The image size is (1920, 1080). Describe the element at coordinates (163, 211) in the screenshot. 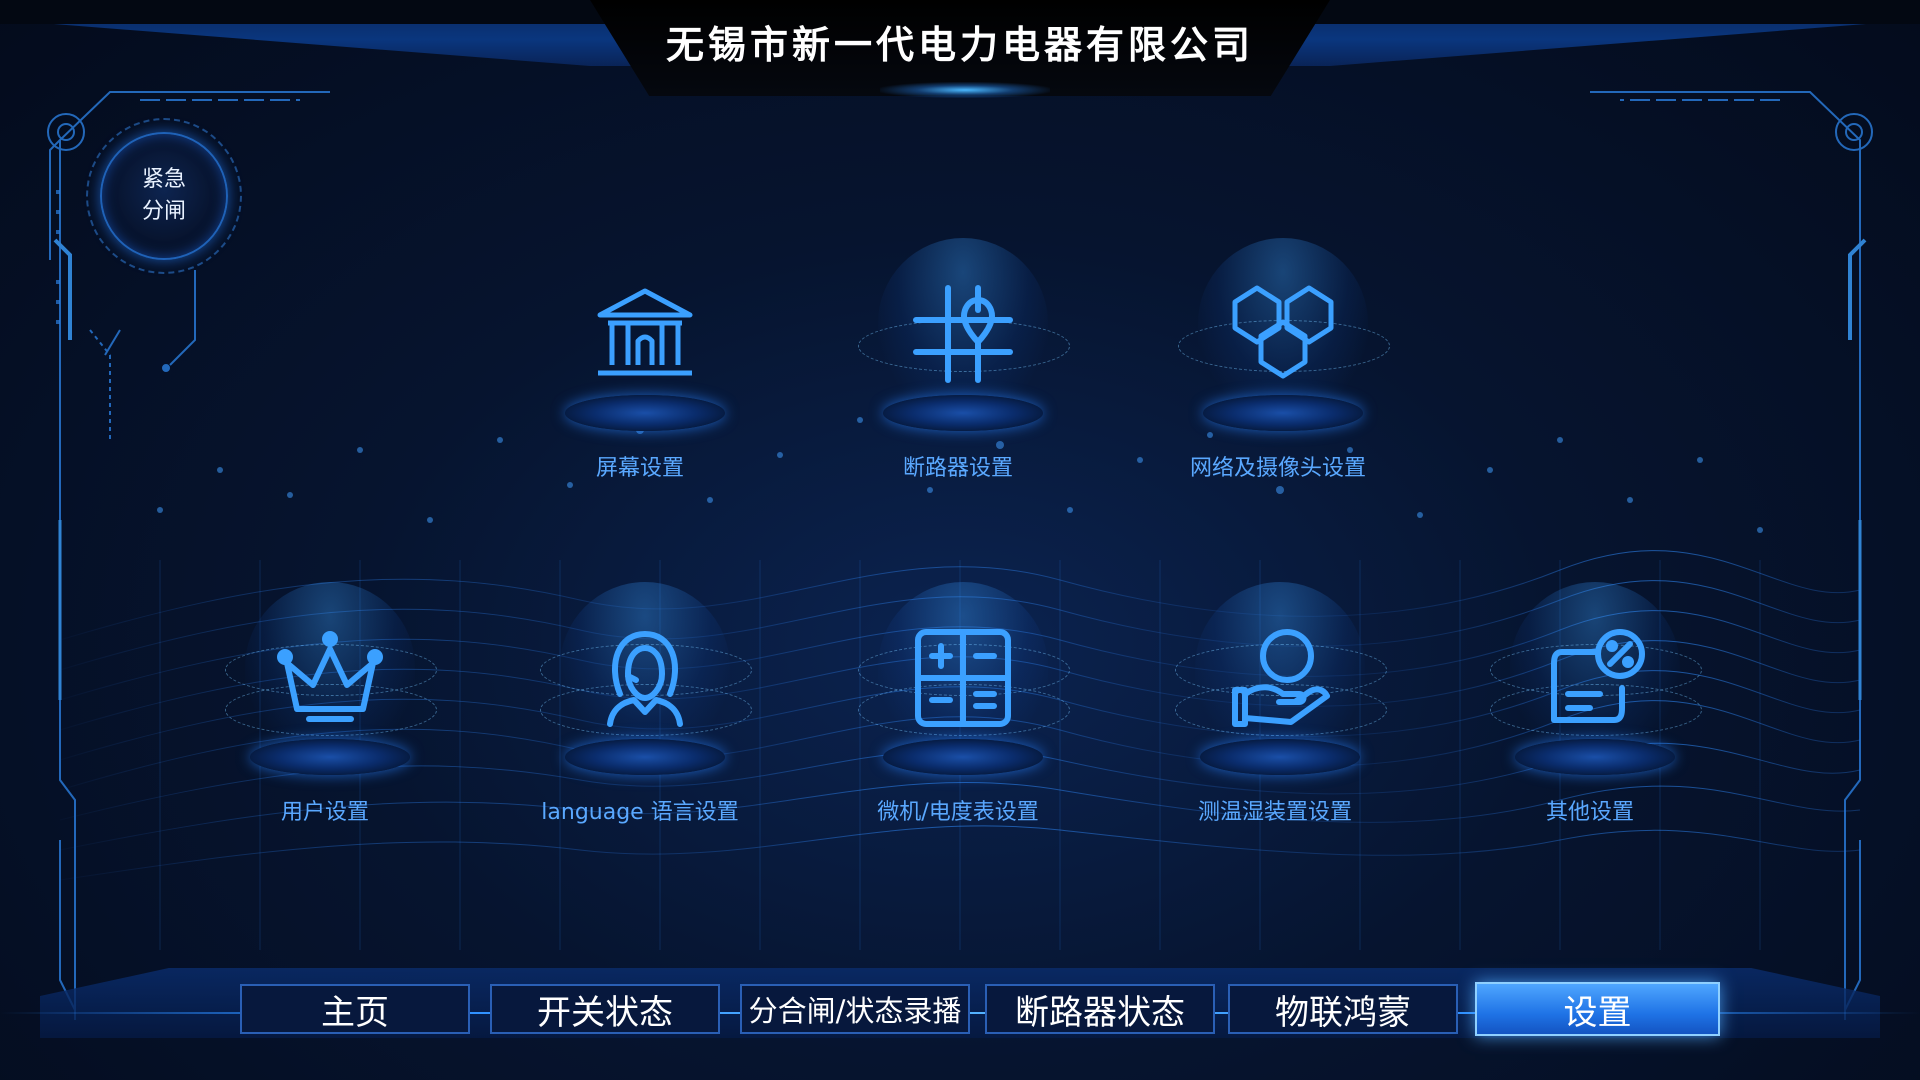

I see `emergency-line2: 分闸` at that location.